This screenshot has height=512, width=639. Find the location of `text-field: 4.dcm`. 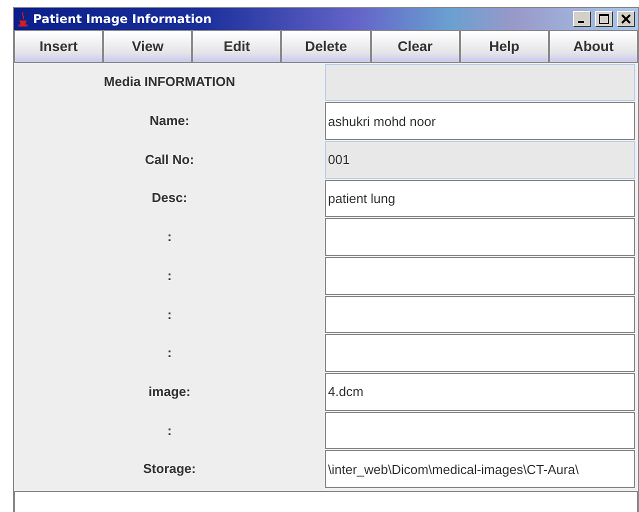

text-field: 4.dcm is located at coordinates (480, 392).